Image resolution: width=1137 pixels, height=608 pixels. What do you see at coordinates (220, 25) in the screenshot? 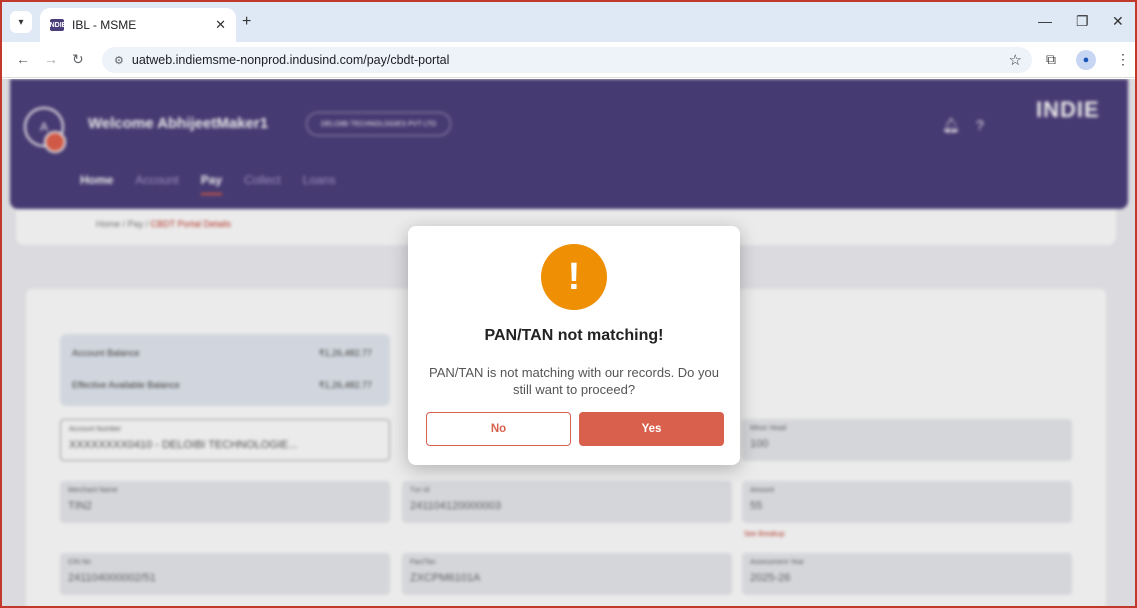
I see `close-tab-icon: ✕` at bounding box center [220, 25].